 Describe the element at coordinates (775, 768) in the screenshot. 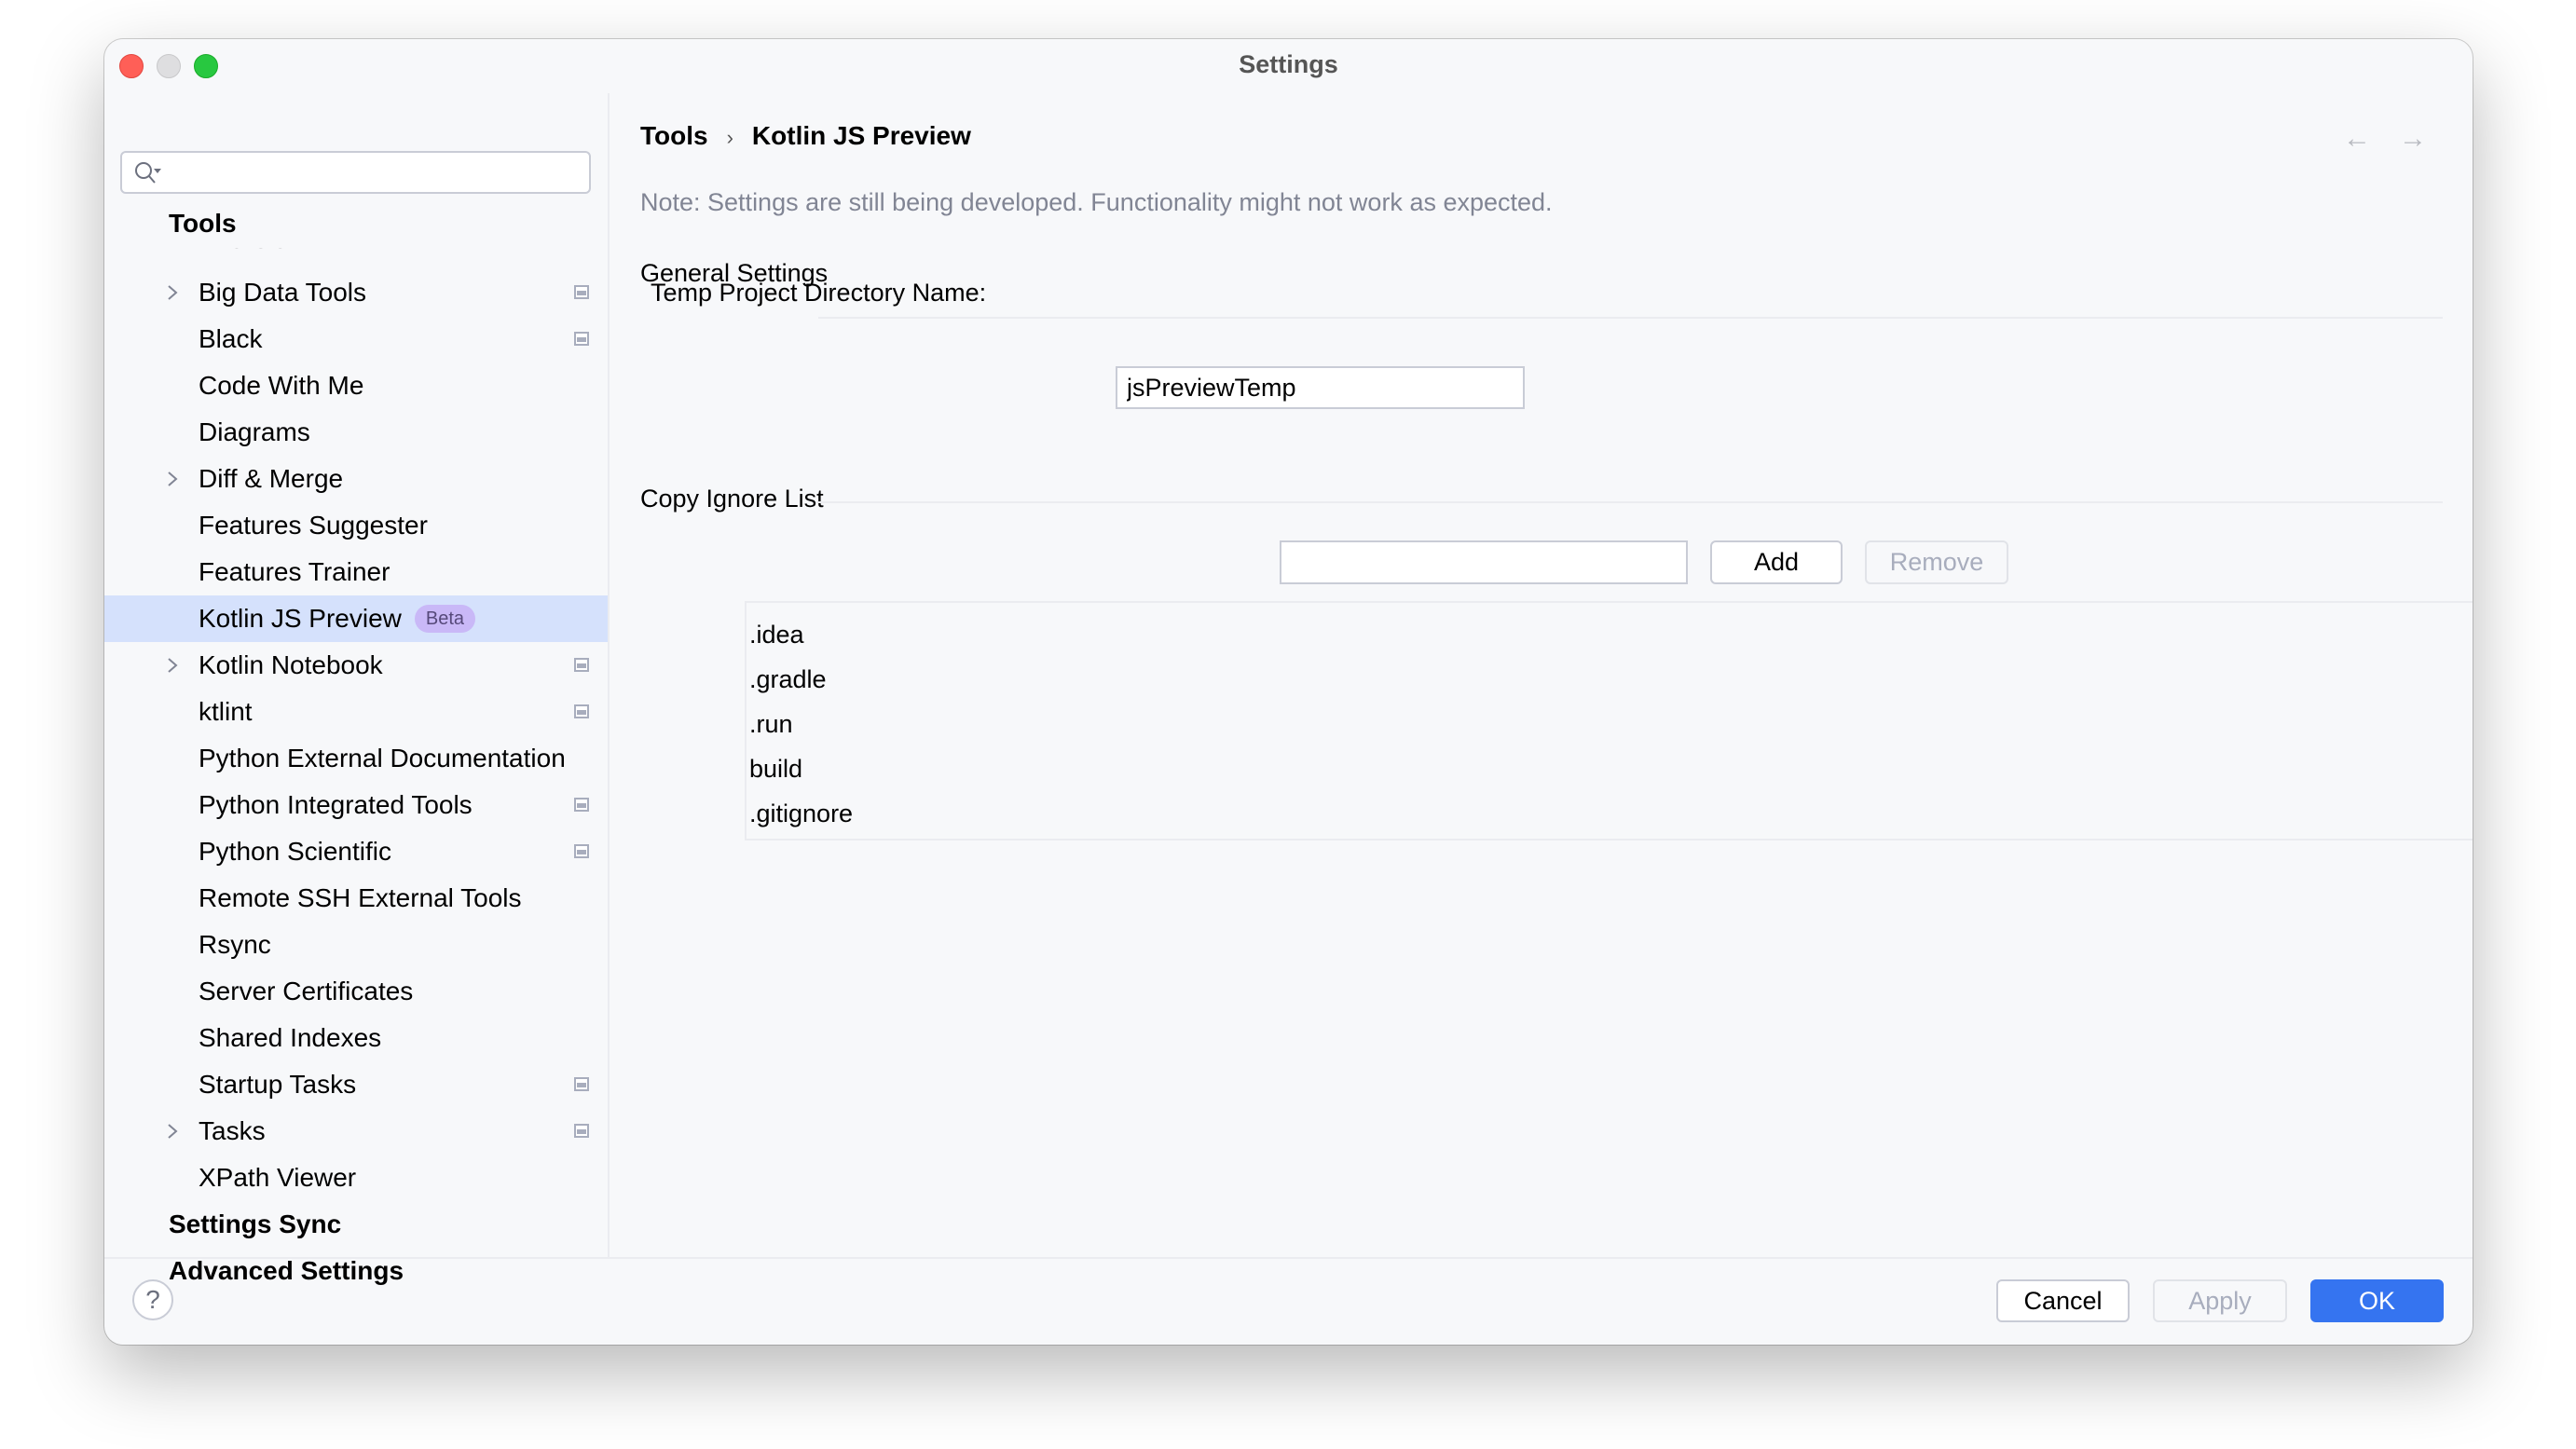

I see `list-item: build` at that location.